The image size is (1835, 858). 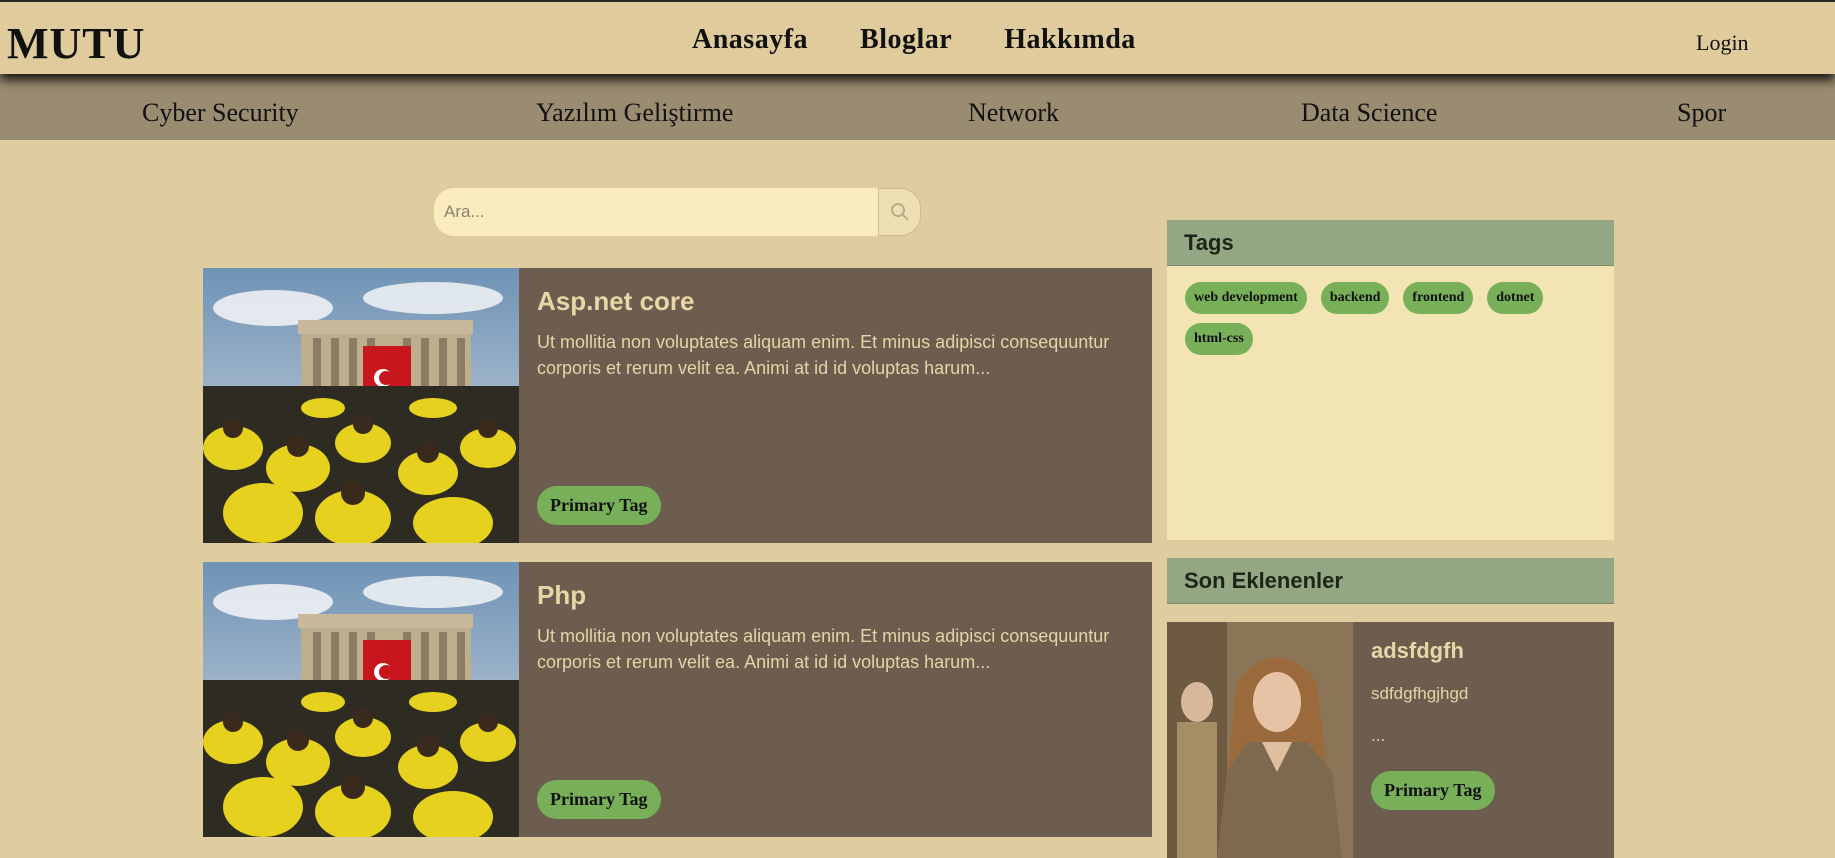 What do you see at coordinates (1722, 43) in the screenshot?
I see `login-link: Login` at bounding box center [1722, 43].